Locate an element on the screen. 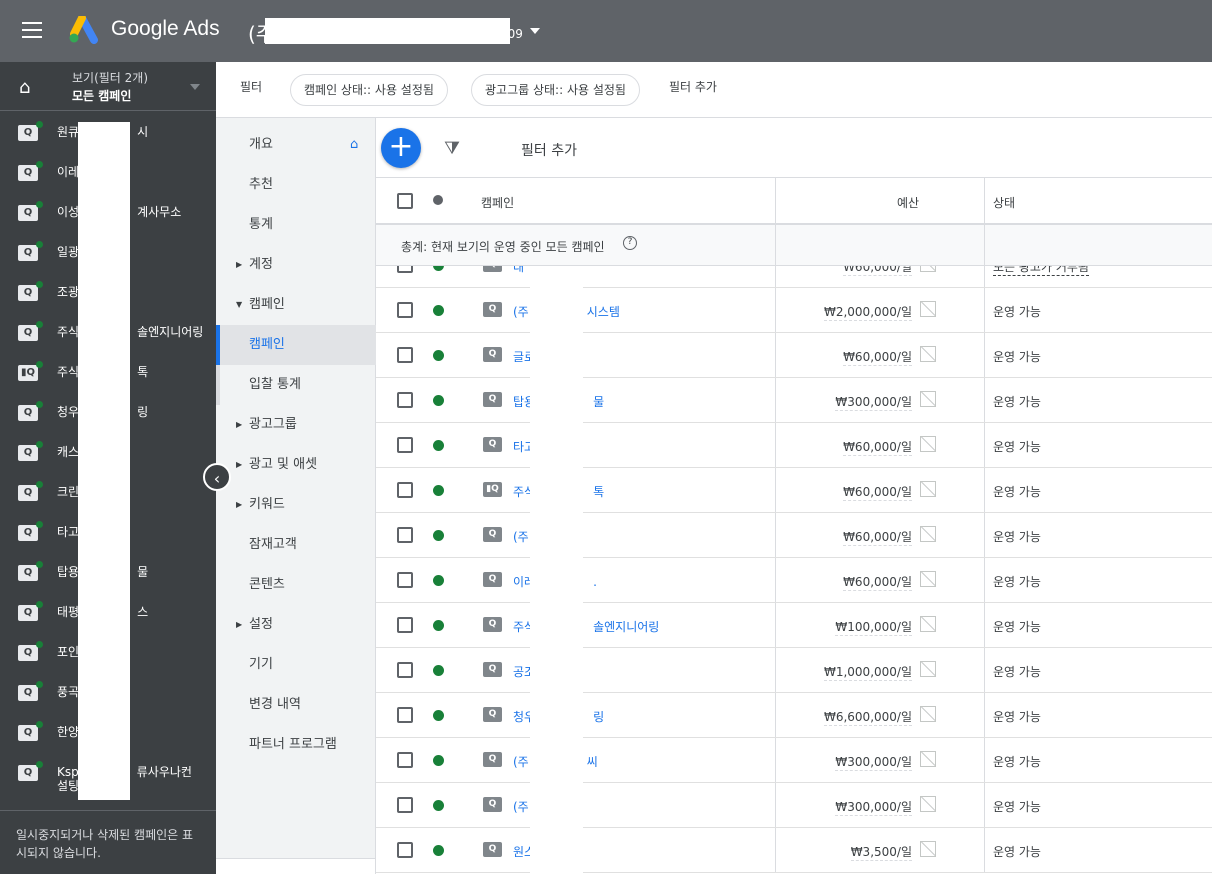  table-row: Q 원스 ₩3,500/일 운영 가능 is located at coordinates (794, 850).